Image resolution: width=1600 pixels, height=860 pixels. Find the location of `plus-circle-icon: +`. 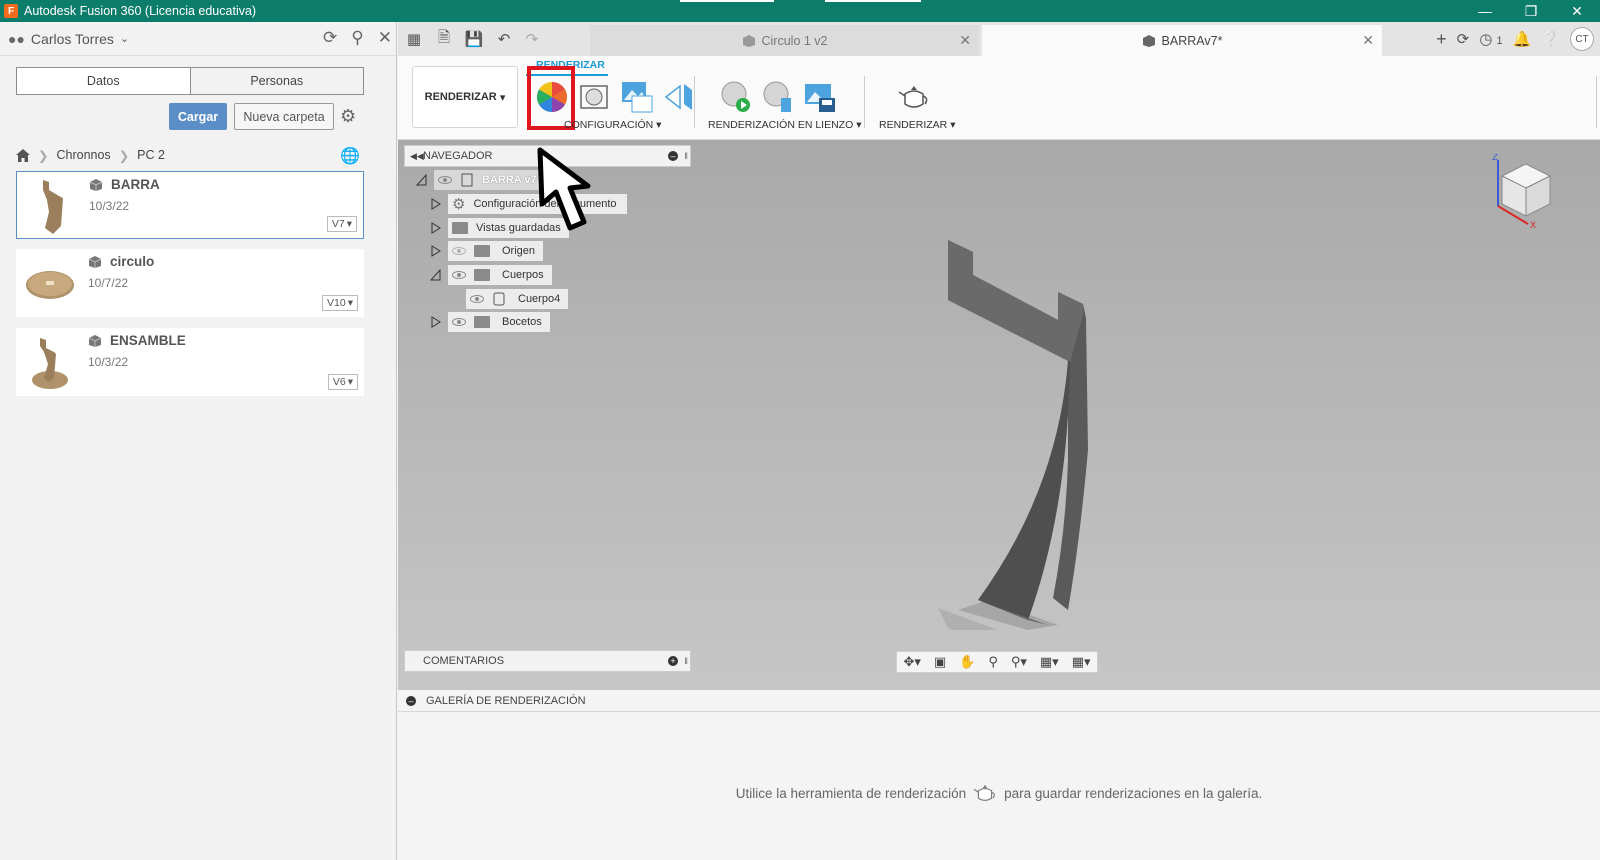

plus-circle-icon: + is located at coordinates (673, 661).